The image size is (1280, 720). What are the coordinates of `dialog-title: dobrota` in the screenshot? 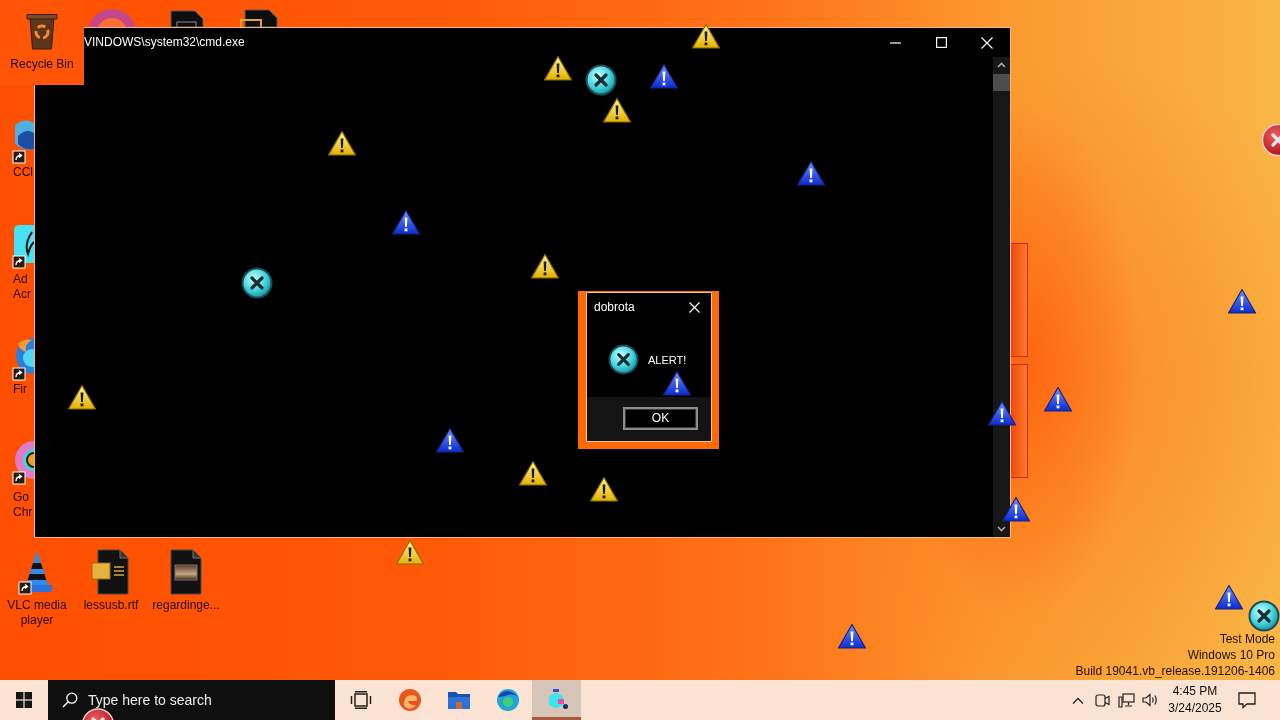 It's located at (614, 307).